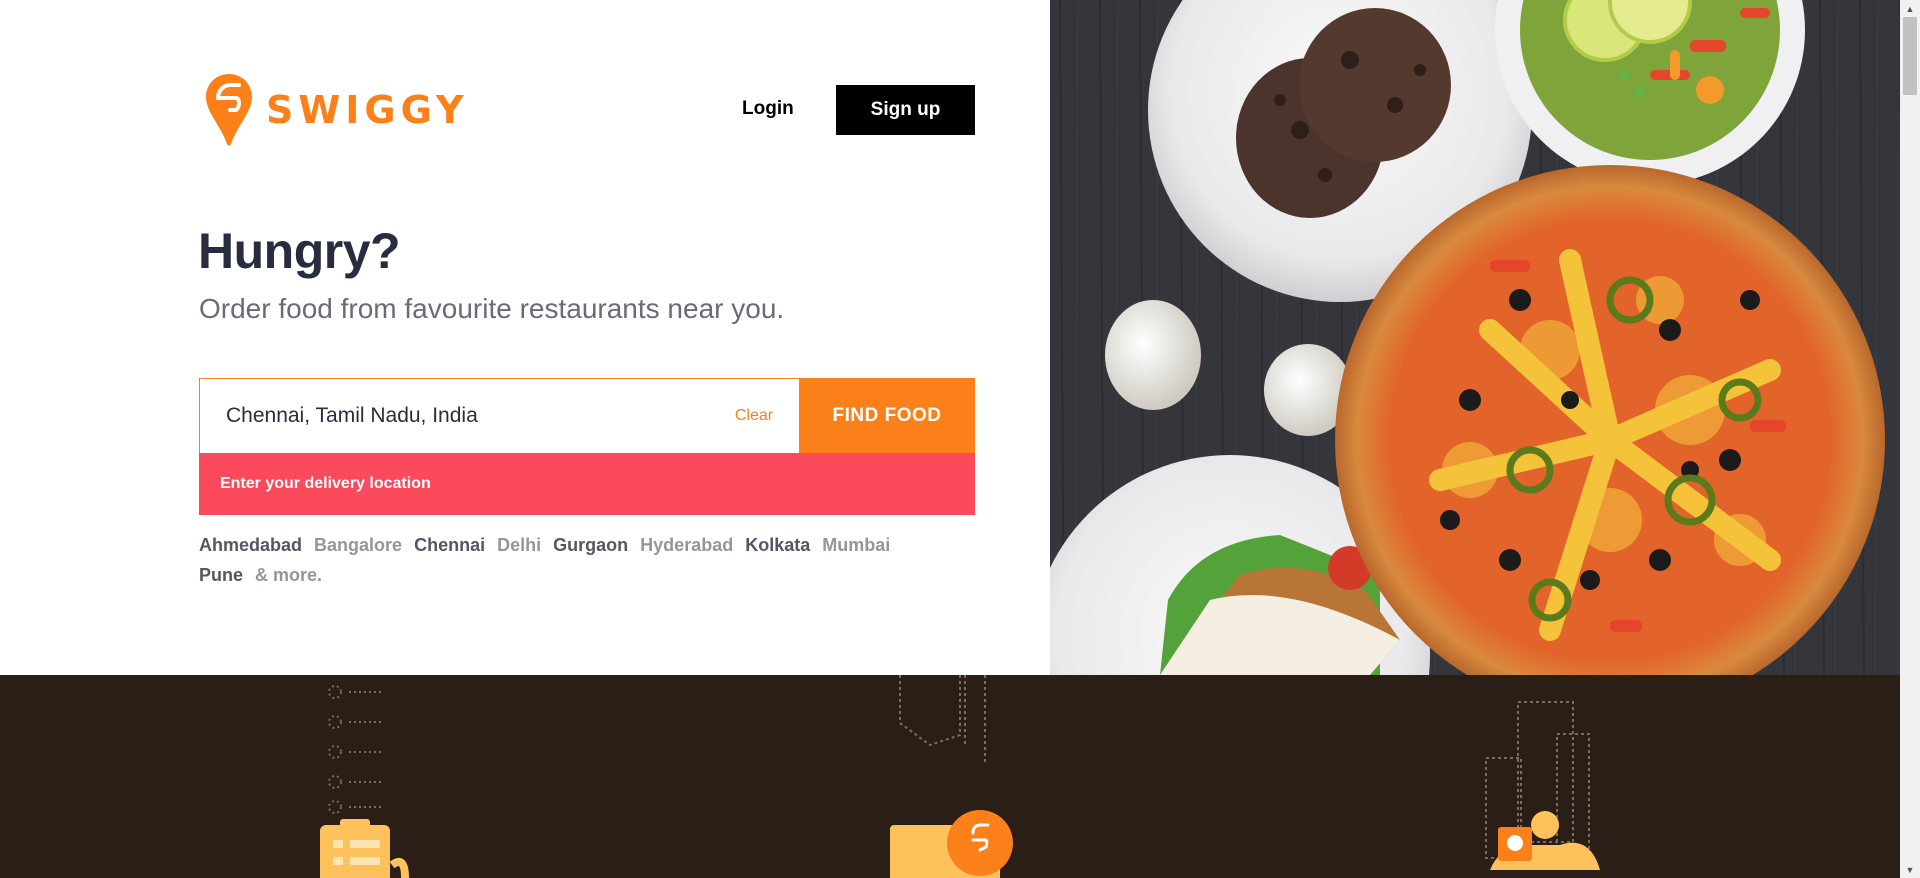 The height and width of the screenshot is (878, 1920). Describe the element at coordinates (856, 545) in the screenshot. I see `city-link: Mumbai` at that location.